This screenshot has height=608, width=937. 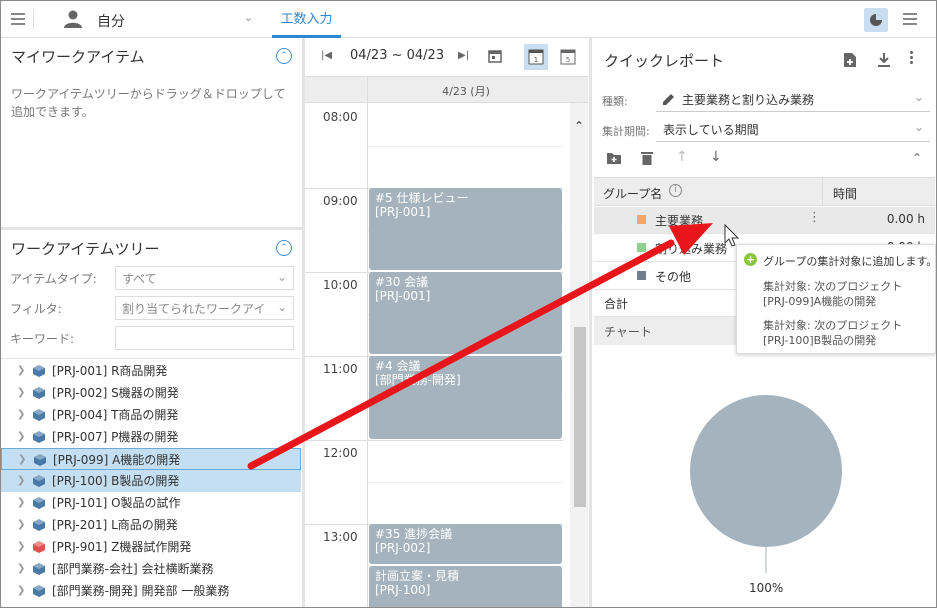 I want to click on hamburger-menu-icon, so click(x=18, y=19).